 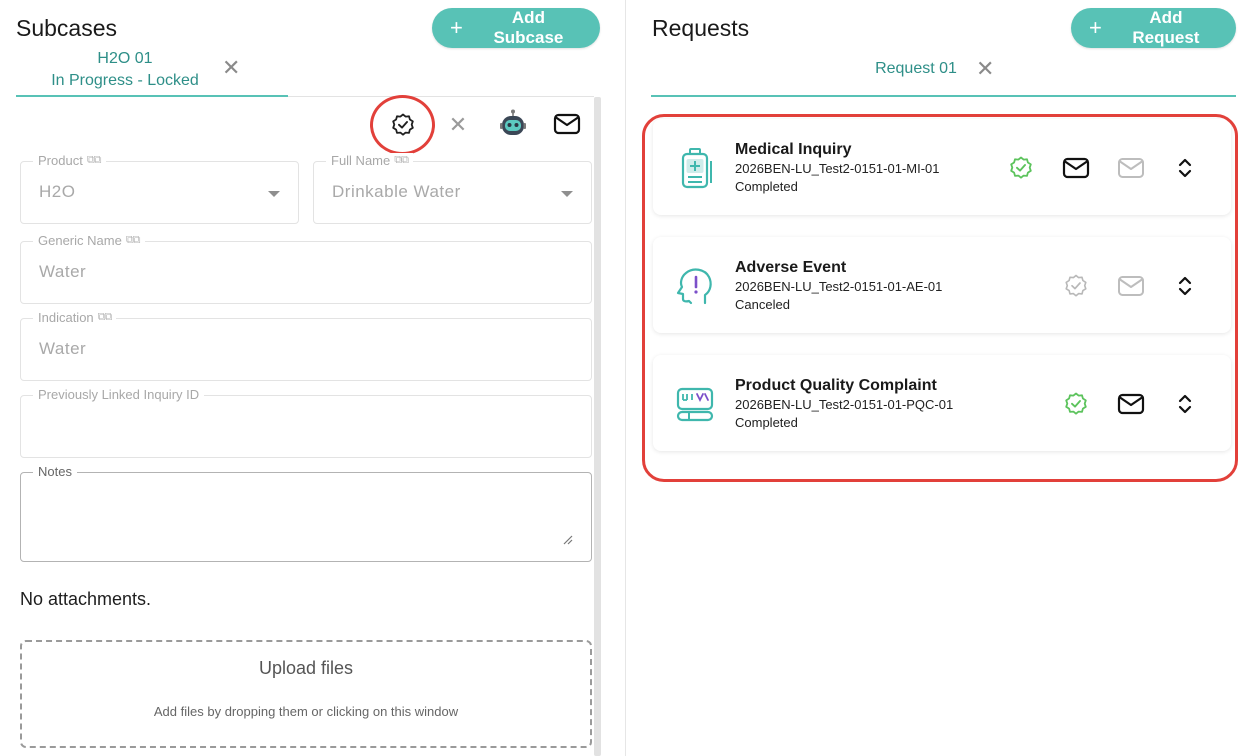 What do you see at coordinates (119, 394) in the screenshot?
I see `linked-inquiry-label: Previously Linked Inquiry ID` at bounding box center [119, 394].